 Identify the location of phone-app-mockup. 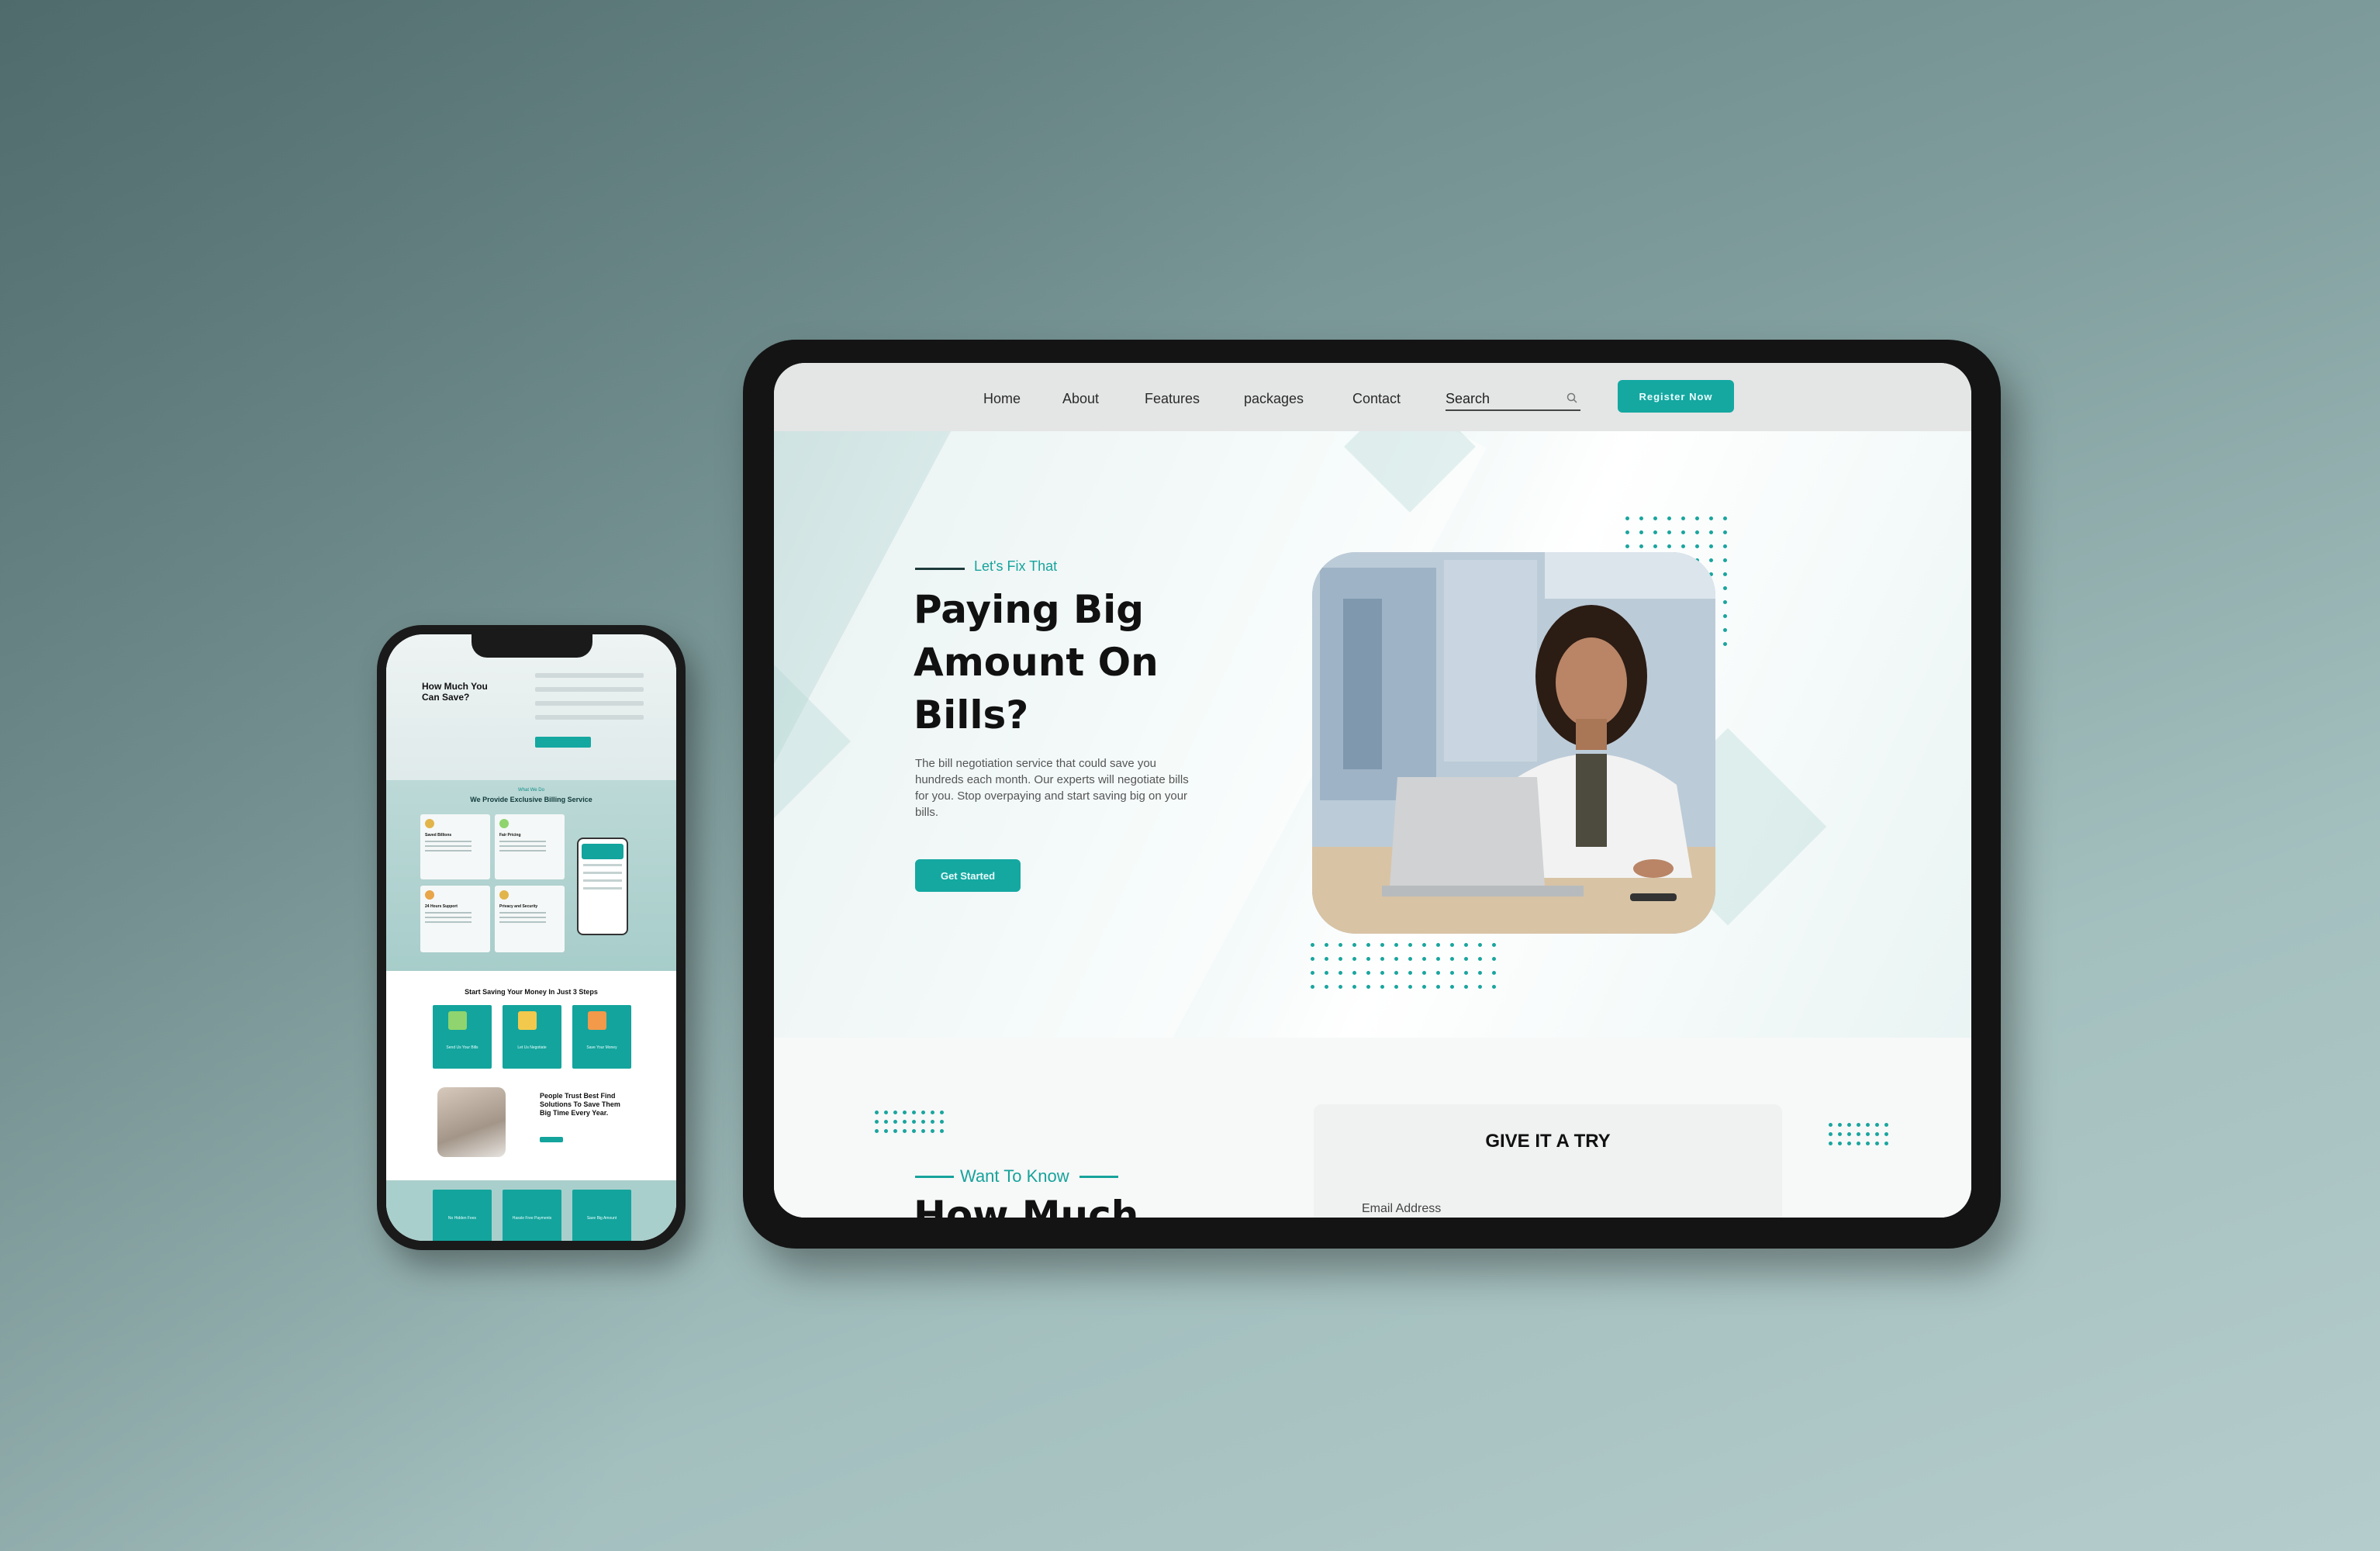
(603, 886).